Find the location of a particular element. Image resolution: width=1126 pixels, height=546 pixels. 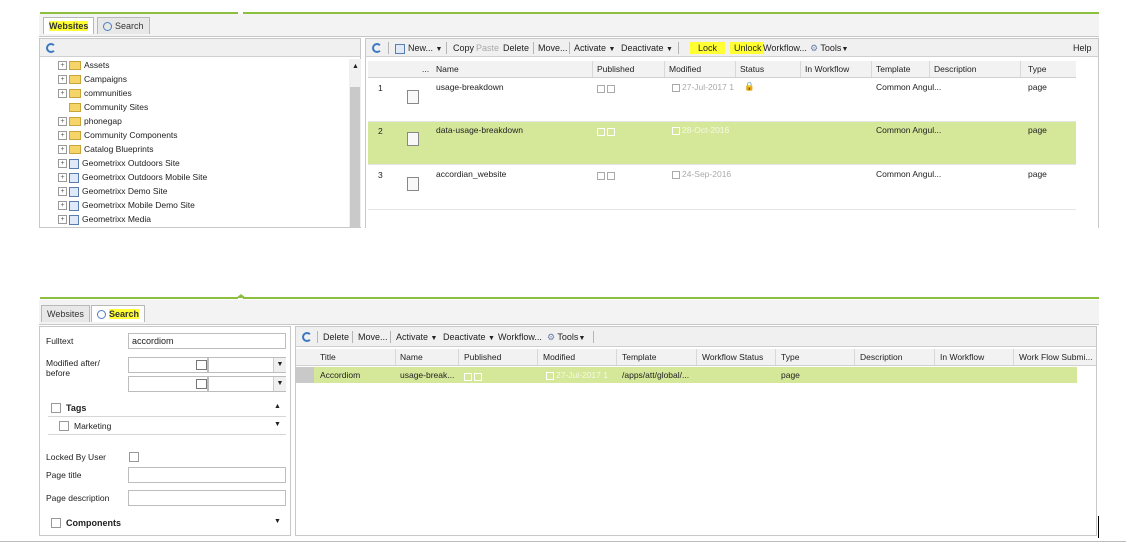

tree-item: + Catalog Blueprints is located at coordinates (105, 149).